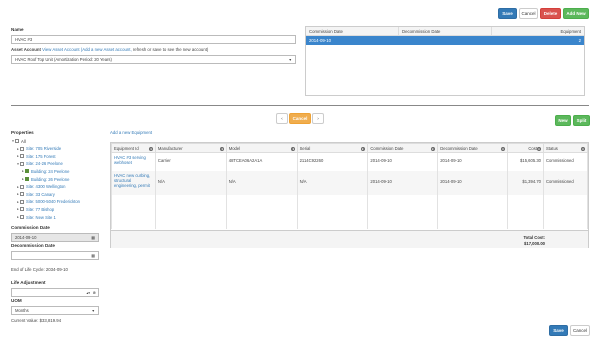 The image size is (600, 344). What do you see at coordinates (403, 148) in the screenshot?
I see `col-commission-date: Commission Date ▾` at bounding box center [403, 148].